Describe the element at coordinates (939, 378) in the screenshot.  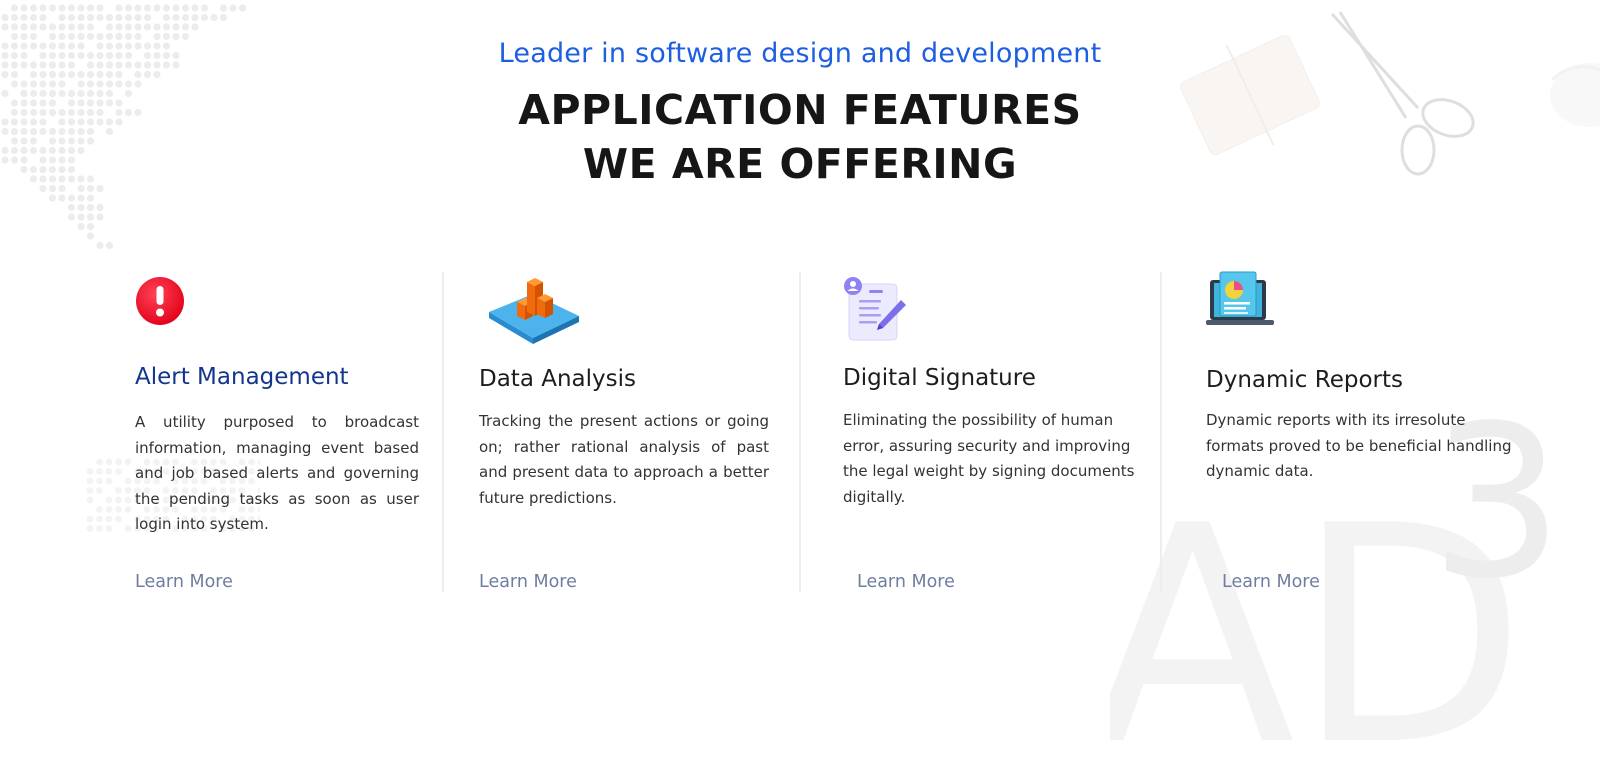
I see `feature-title: Digital Signature` at that location.